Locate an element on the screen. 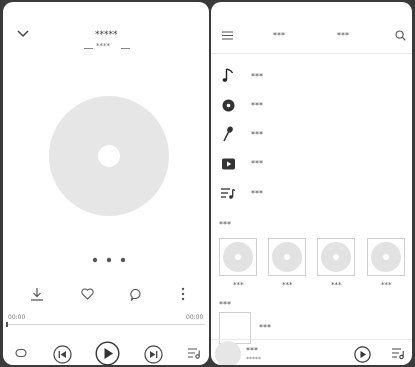  mini-player-title: *** is located at coordinates (252, 350).